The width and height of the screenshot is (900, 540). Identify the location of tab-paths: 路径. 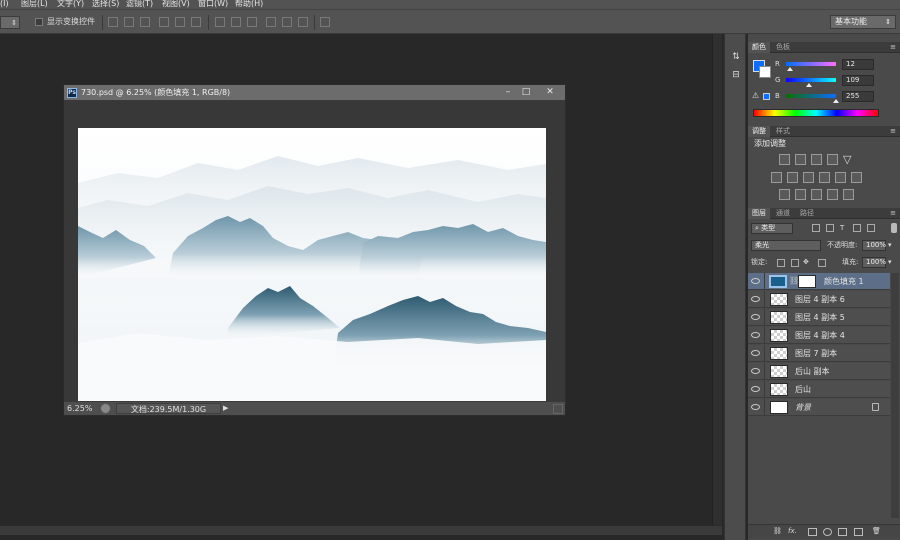
(807, 213).